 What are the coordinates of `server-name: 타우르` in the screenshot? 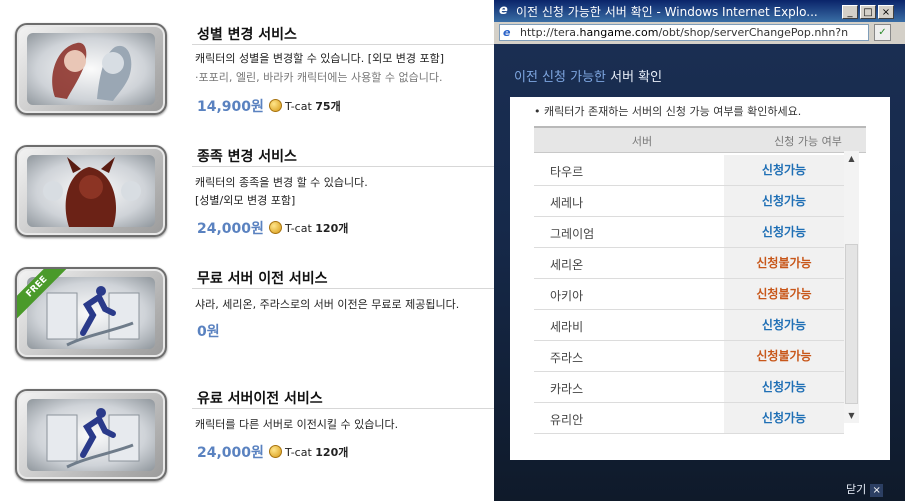 It's located at (567, 172).